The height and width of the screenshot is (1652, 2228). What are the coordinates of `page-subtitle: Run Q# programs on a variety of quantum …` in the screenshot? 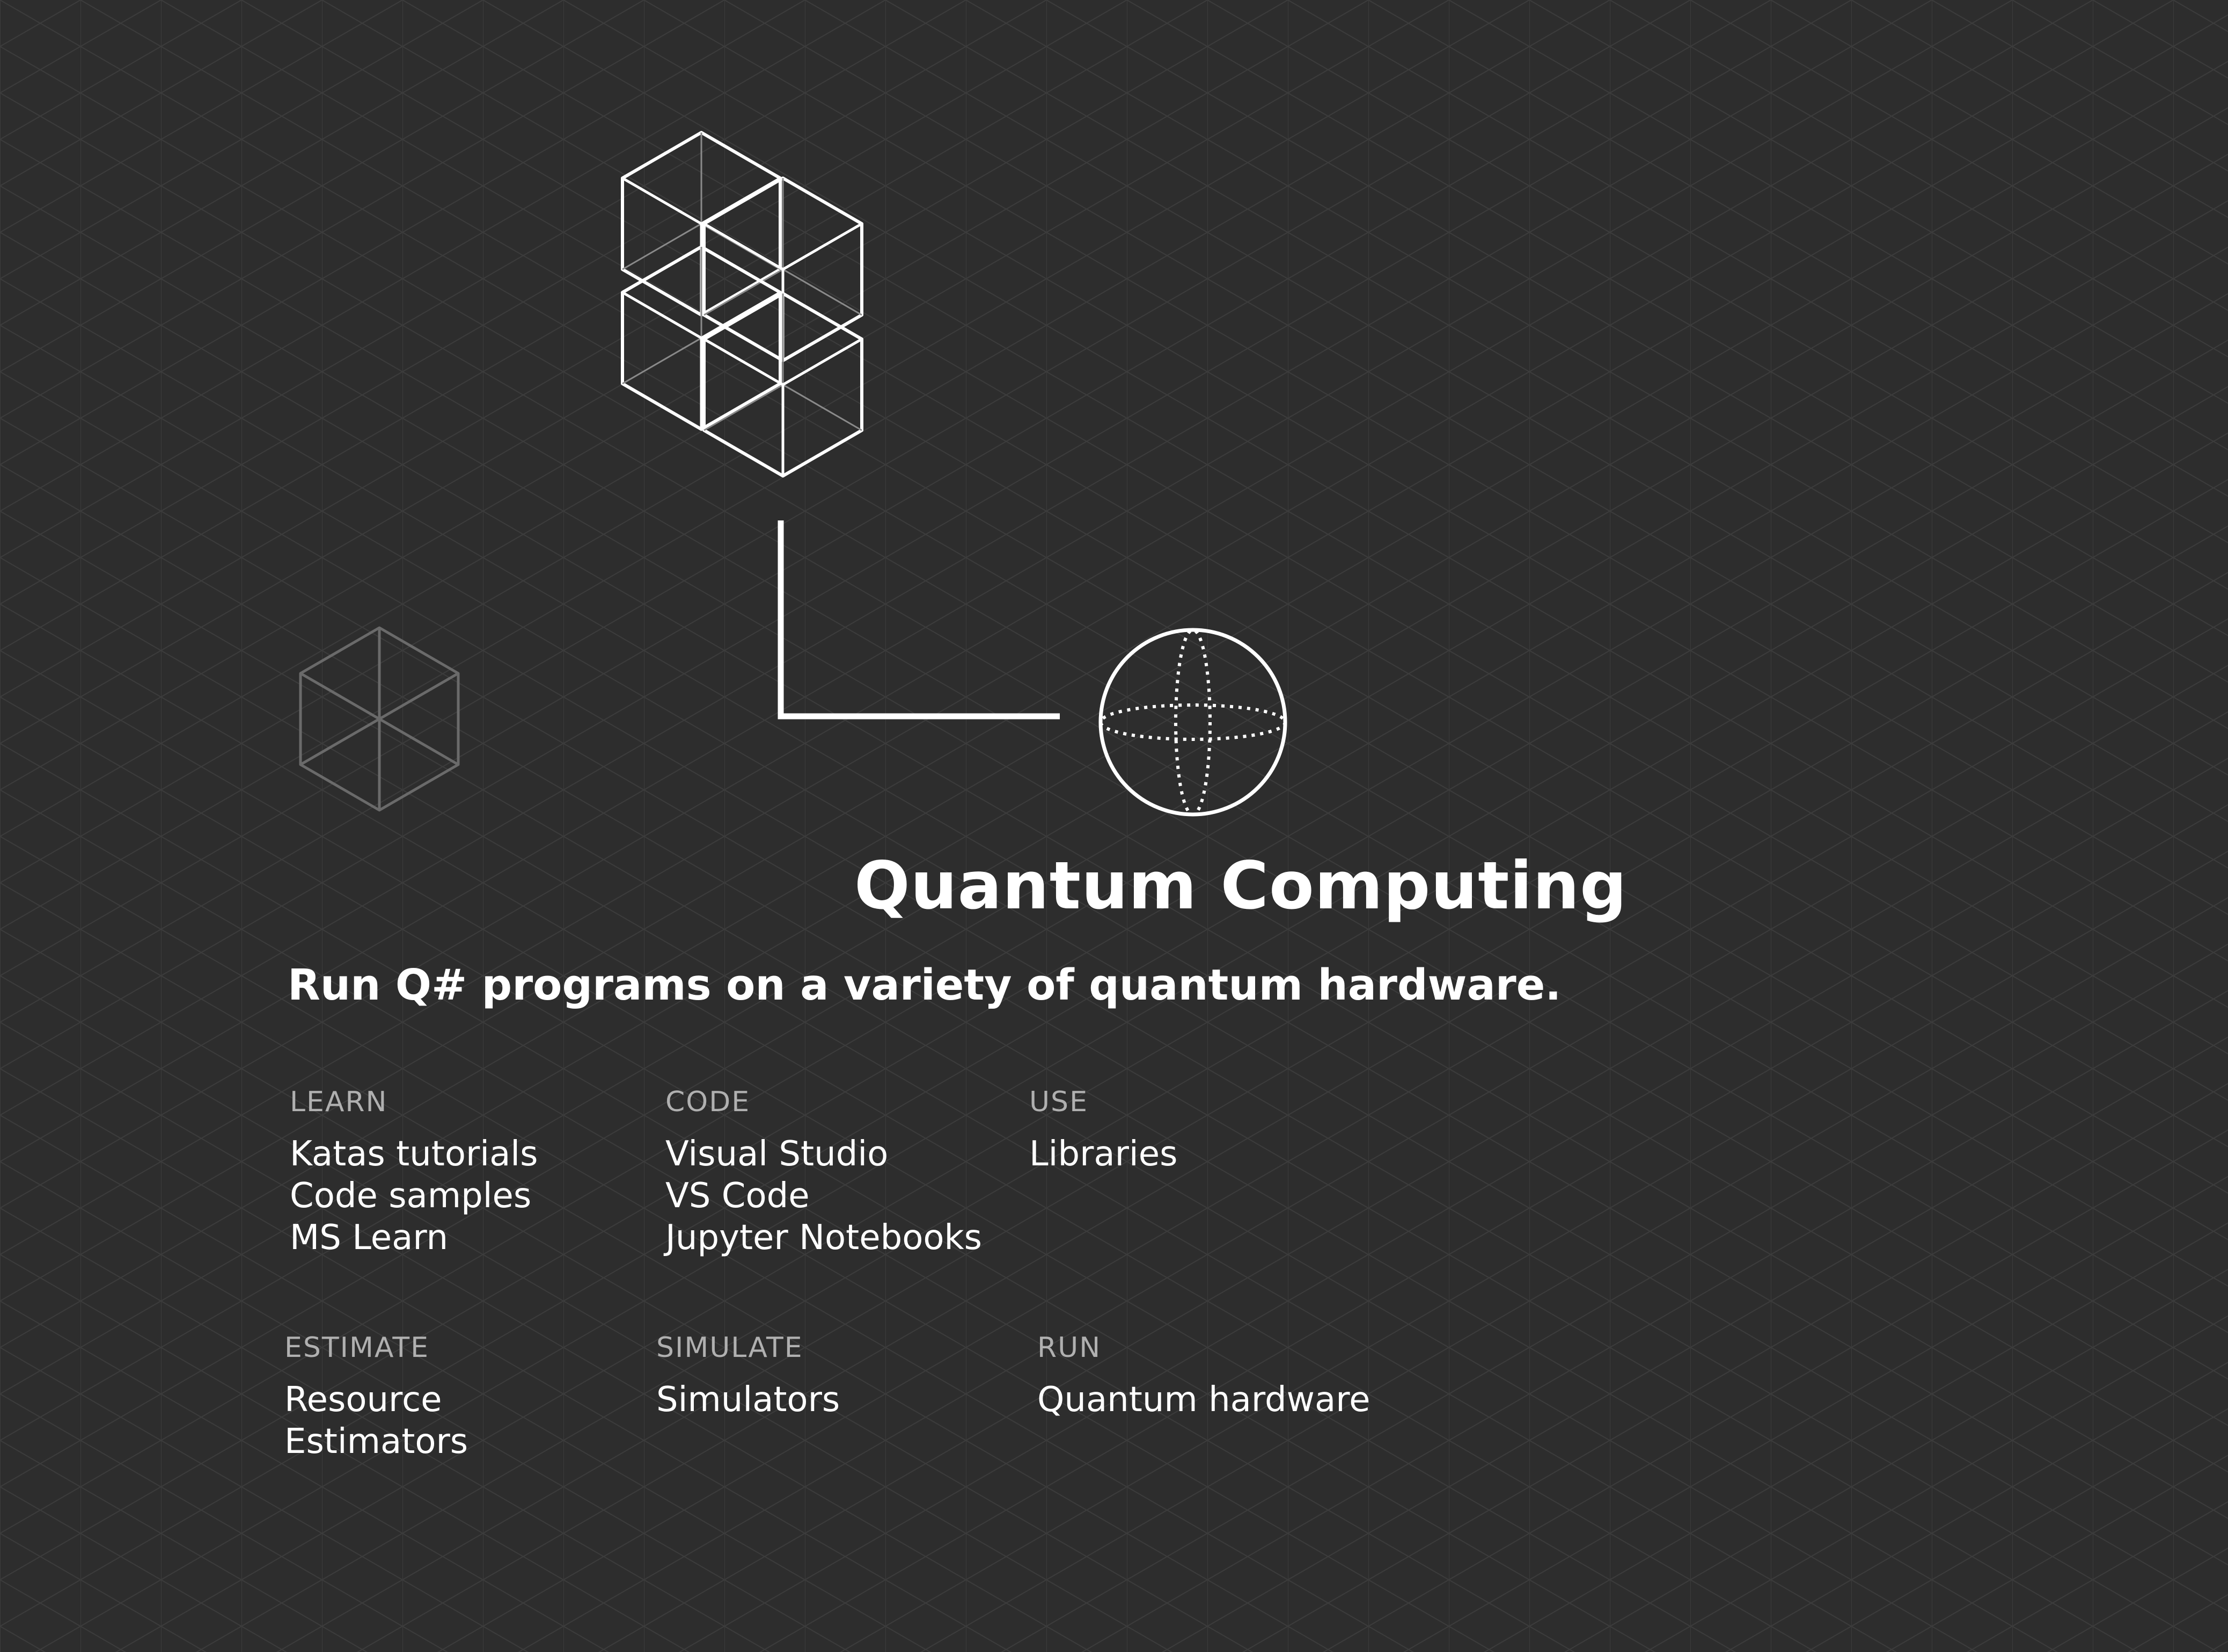 It's located at (925, 985).